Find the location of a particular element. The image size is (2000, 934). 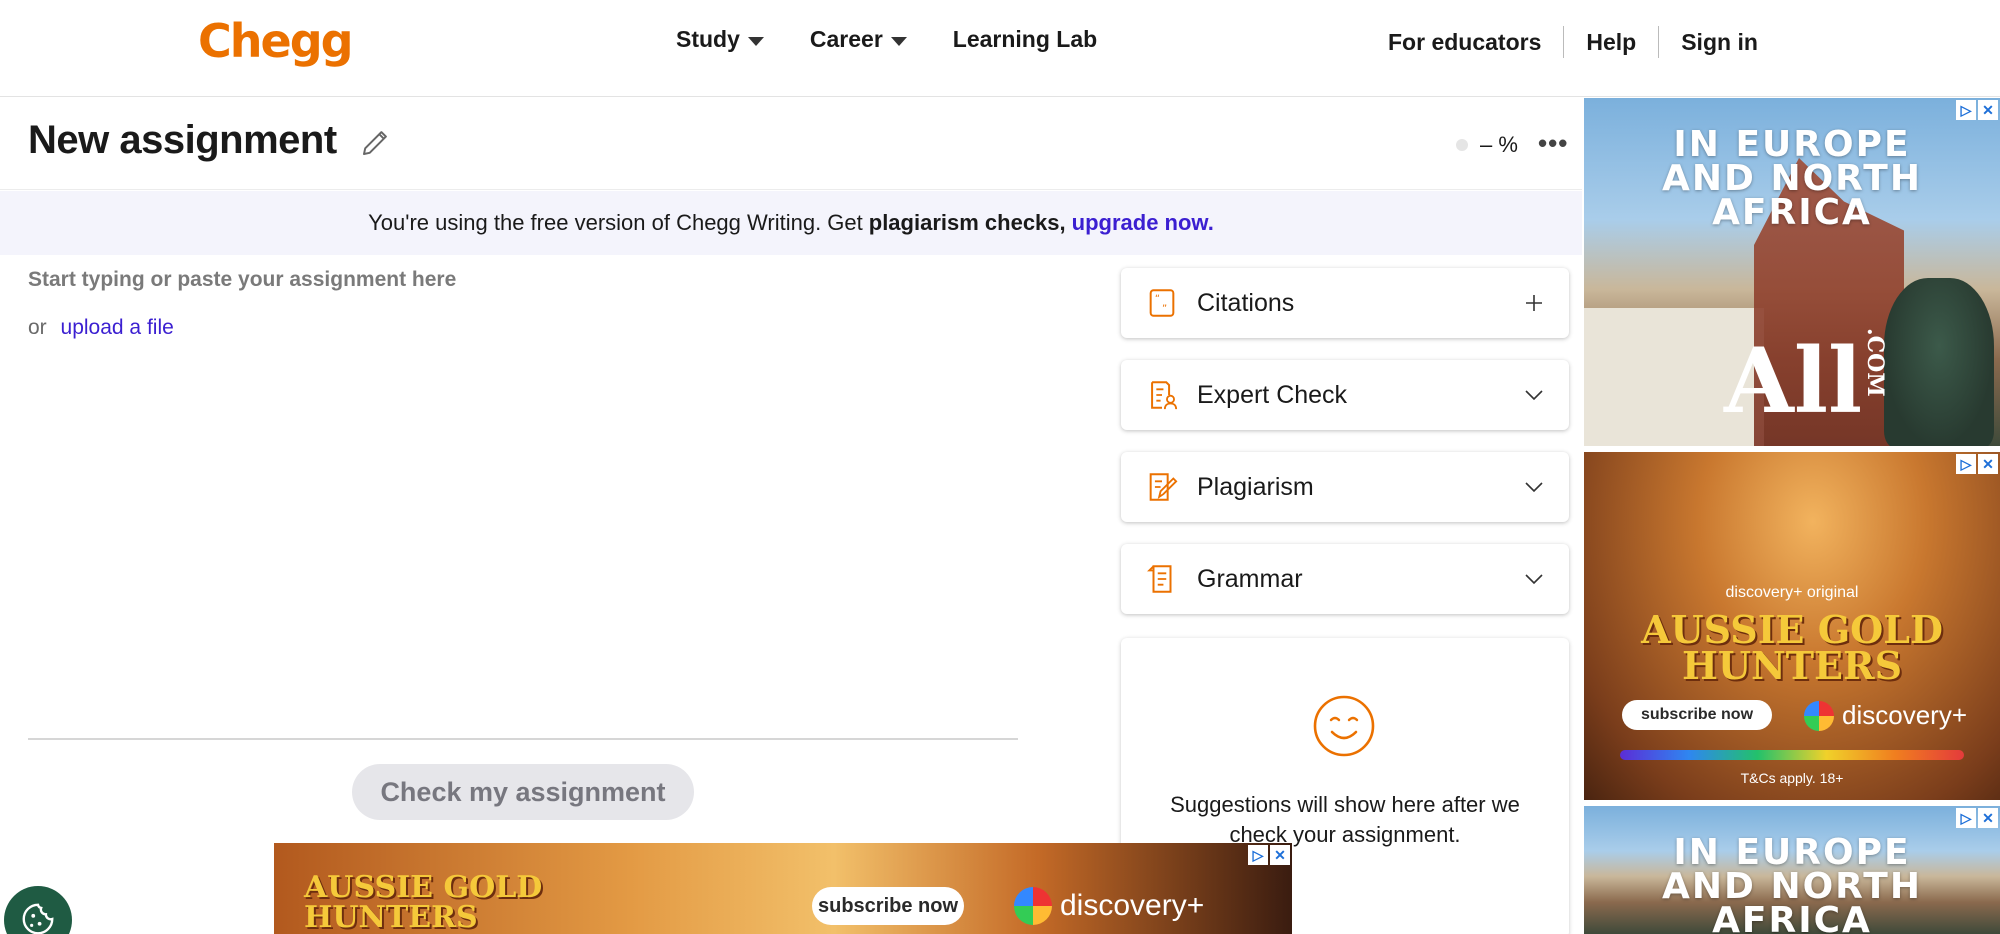

score-indicator: – % is located at coordinates (1487, 145).